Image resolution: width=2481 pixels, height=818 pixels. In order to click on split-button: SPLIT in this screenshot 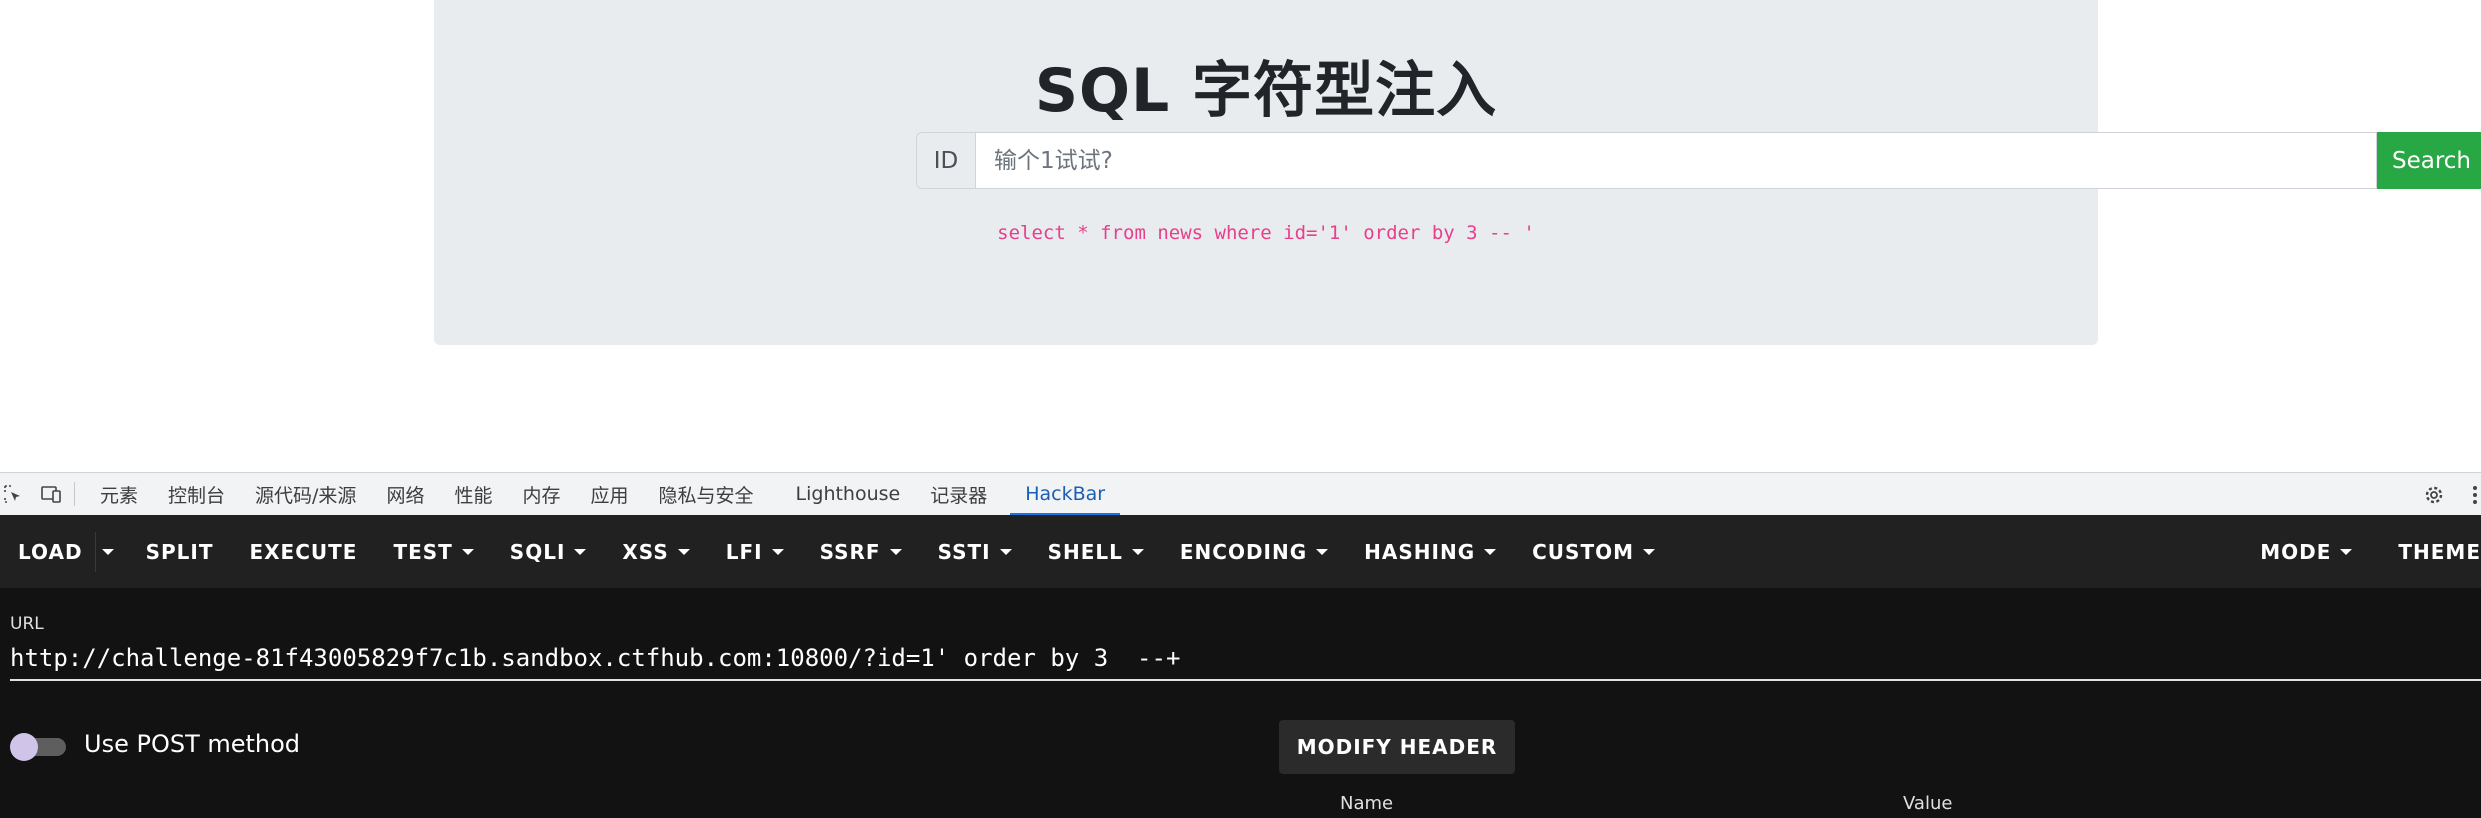, I will do `click(180, 551)`.